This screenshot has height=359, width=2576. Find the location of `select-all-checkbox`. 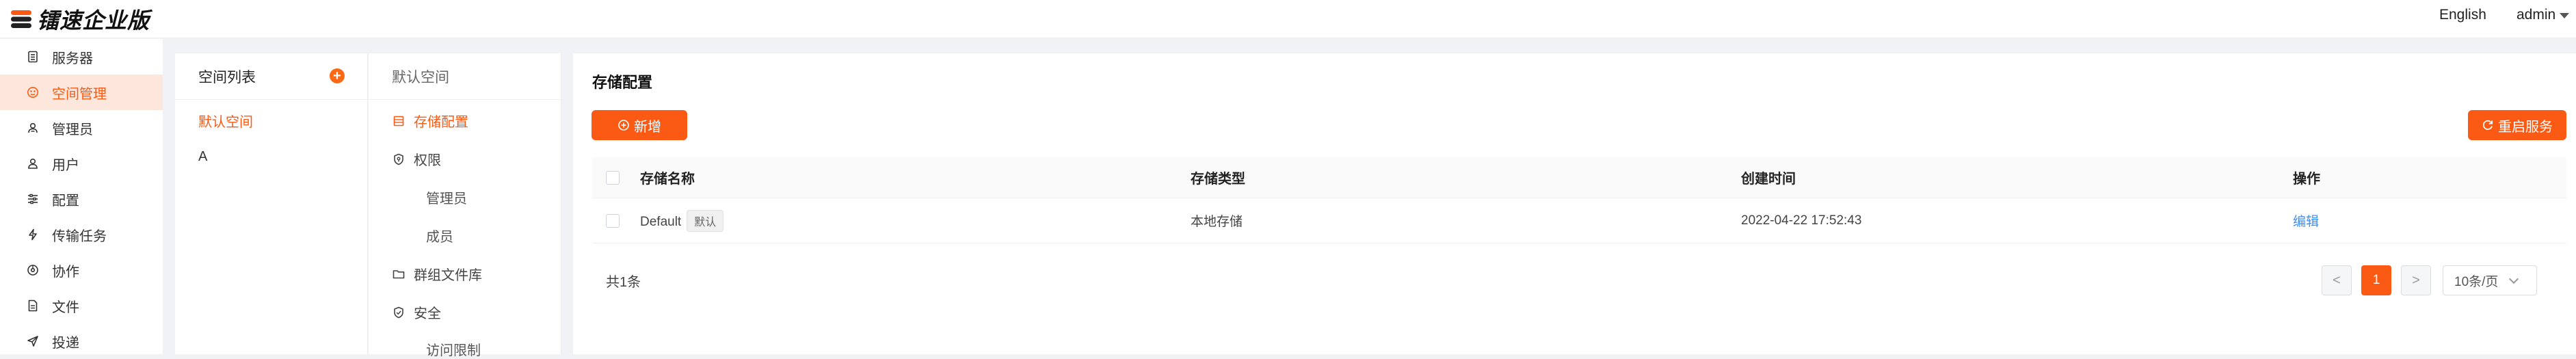

select-all-checkbox is located at coordinates (613, 177).